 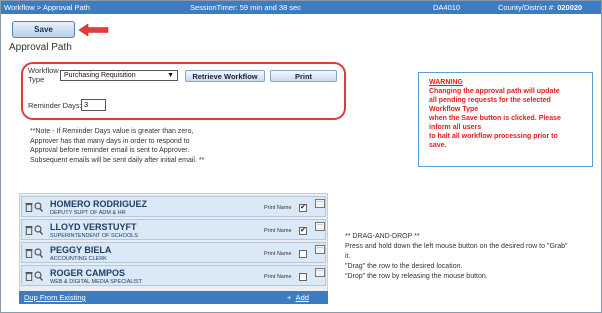 What do you see at coordinates (438, 145) in the screenshot?
I see `warning-line: save.` at bounding box center [438, 145].